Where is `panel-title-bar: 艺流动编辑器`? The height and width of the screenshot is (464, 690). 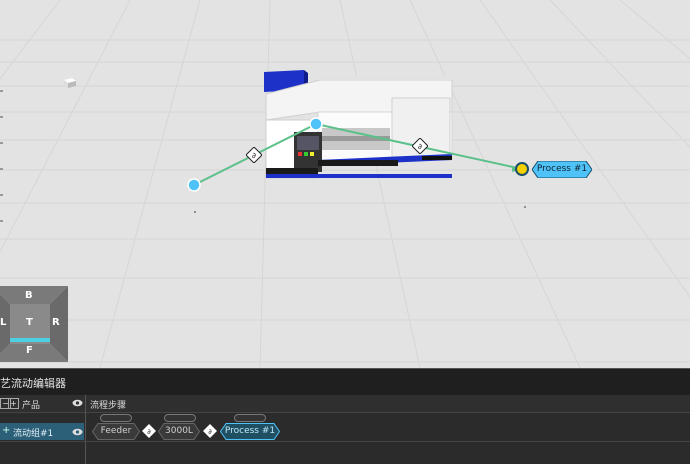 panel-title-bar: 艺流动编辑器 is located at coordinates (345, 381).